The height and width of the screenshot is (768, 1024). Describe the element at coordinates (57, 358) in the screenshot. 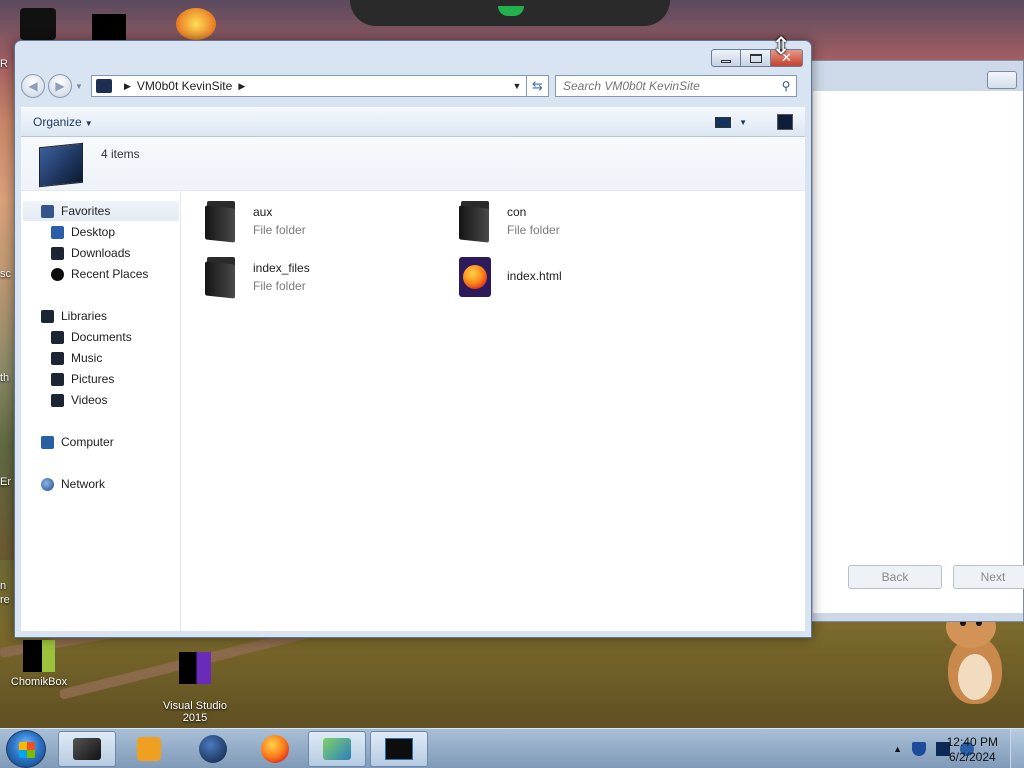

I see `music-icon` at that location.